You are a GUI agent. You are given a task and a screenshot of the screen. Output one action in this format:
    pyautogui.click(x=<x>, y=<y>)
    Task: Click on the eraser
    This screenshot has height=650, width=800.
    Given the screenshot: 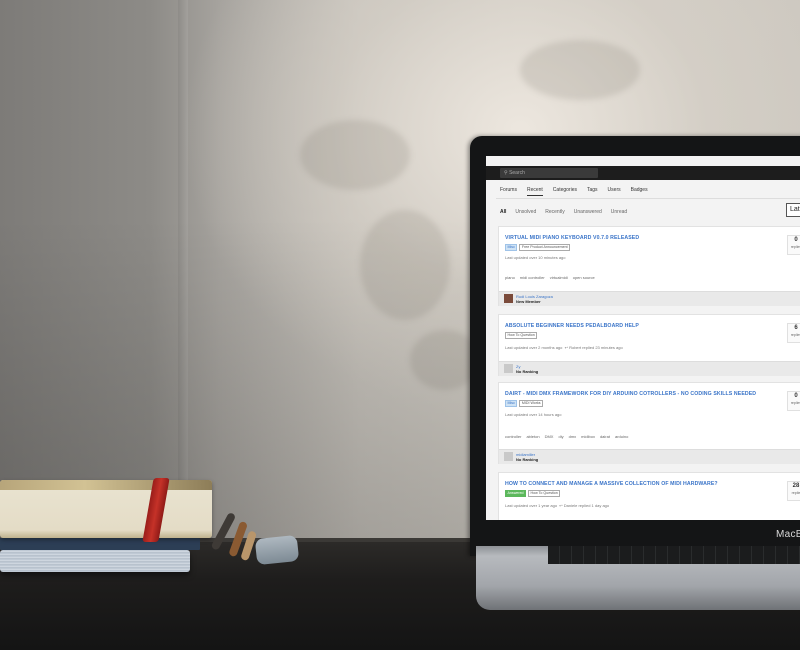 What is the action you would take?
    pyautogui.click(x=277, y=550)
    